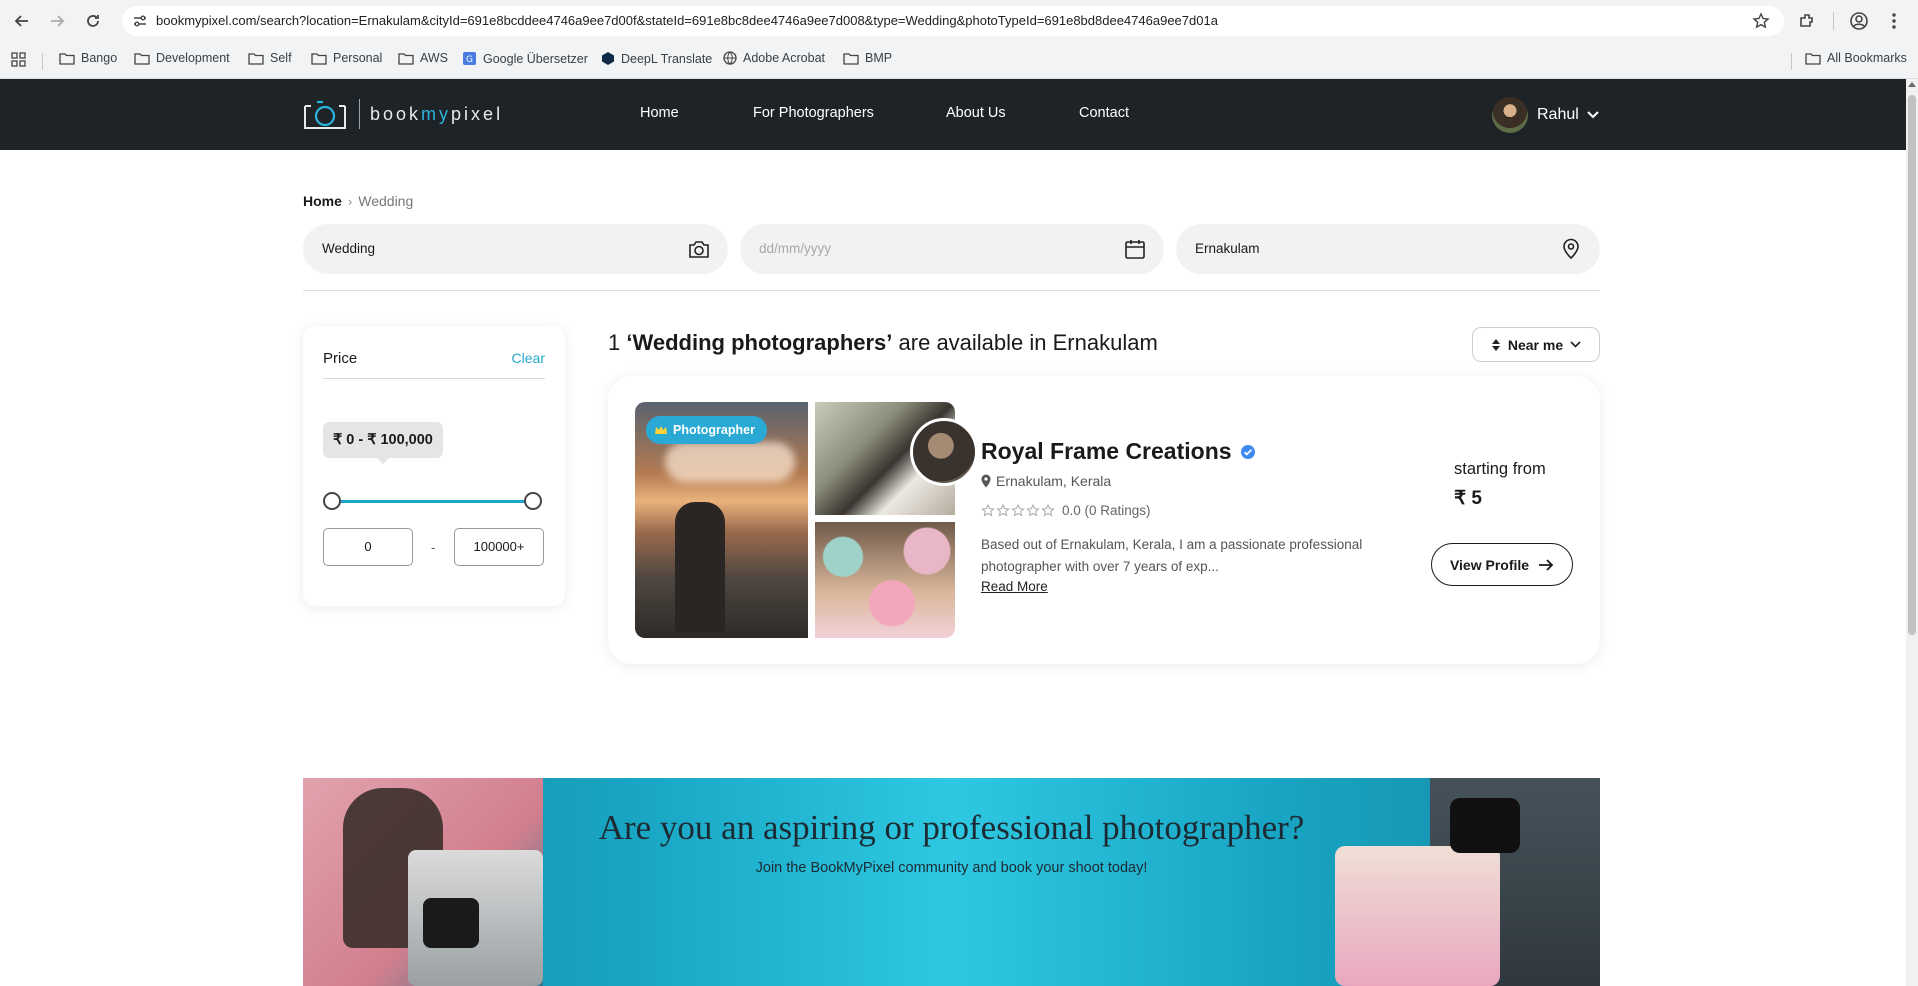 The width and height of the screenshot is (1918, 986). I want to click on bookmark-star-icon, so click(1761, 23).